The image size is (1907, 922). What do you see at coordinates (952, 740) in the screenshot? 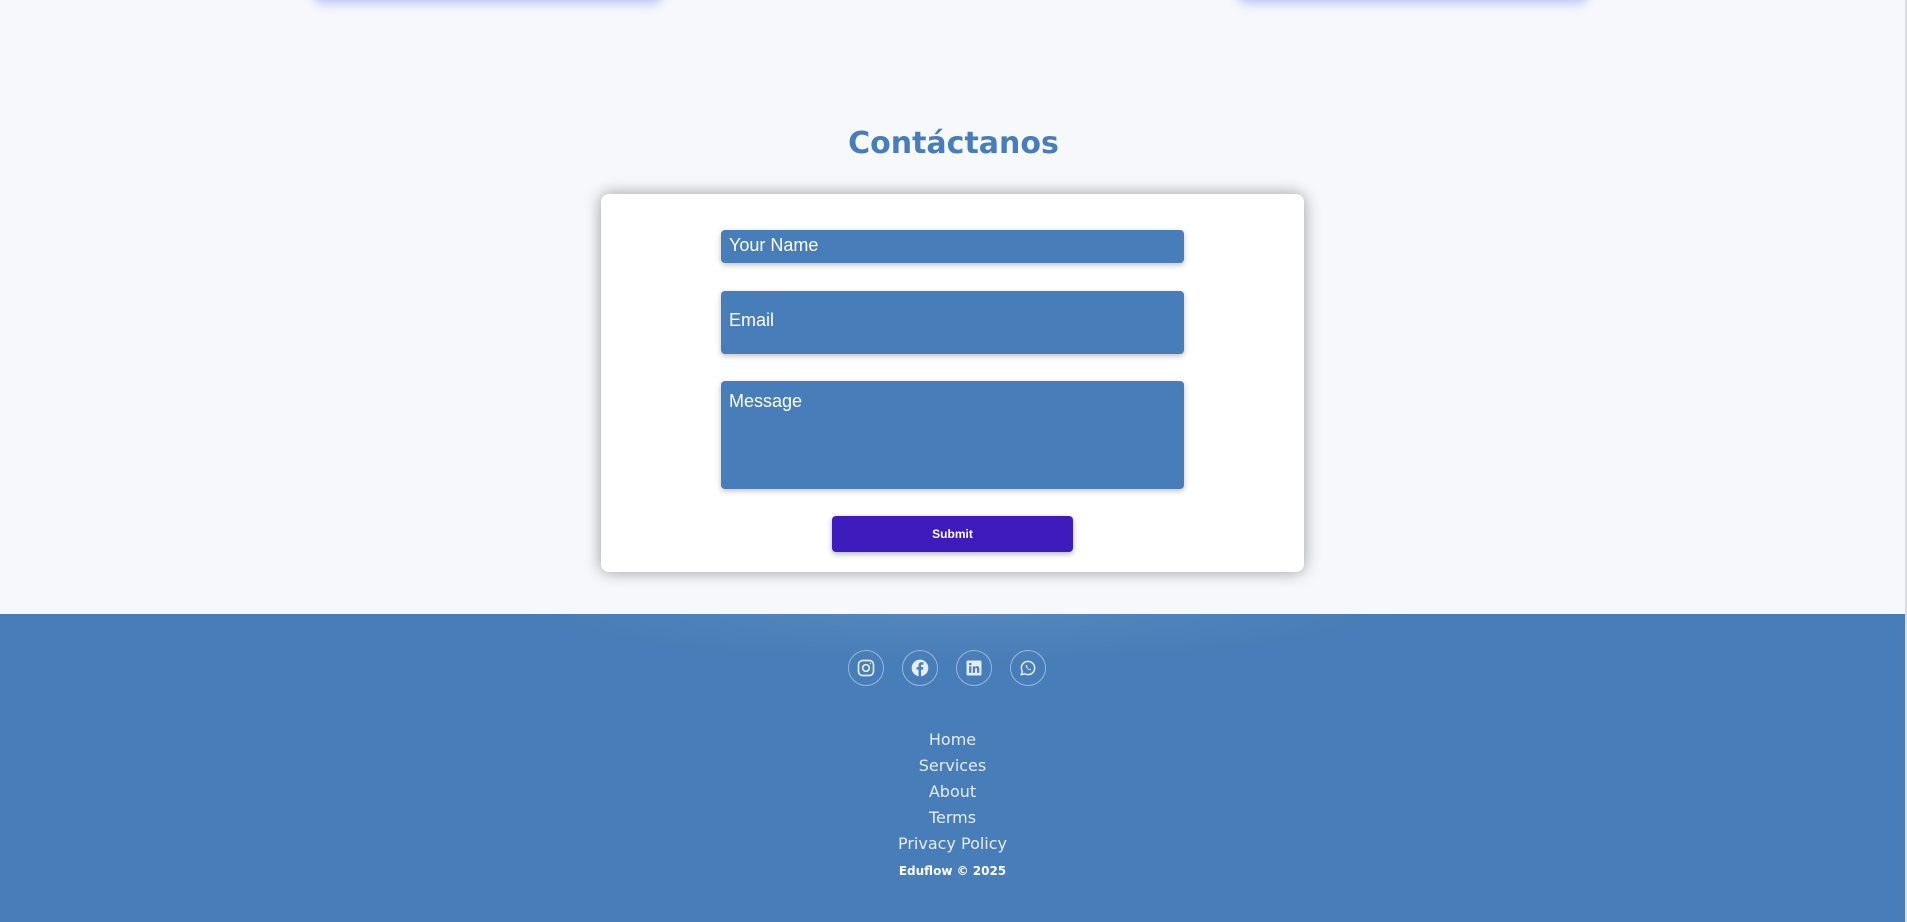
I see `footer-link-home: Home` at bounding box center [952, 740].